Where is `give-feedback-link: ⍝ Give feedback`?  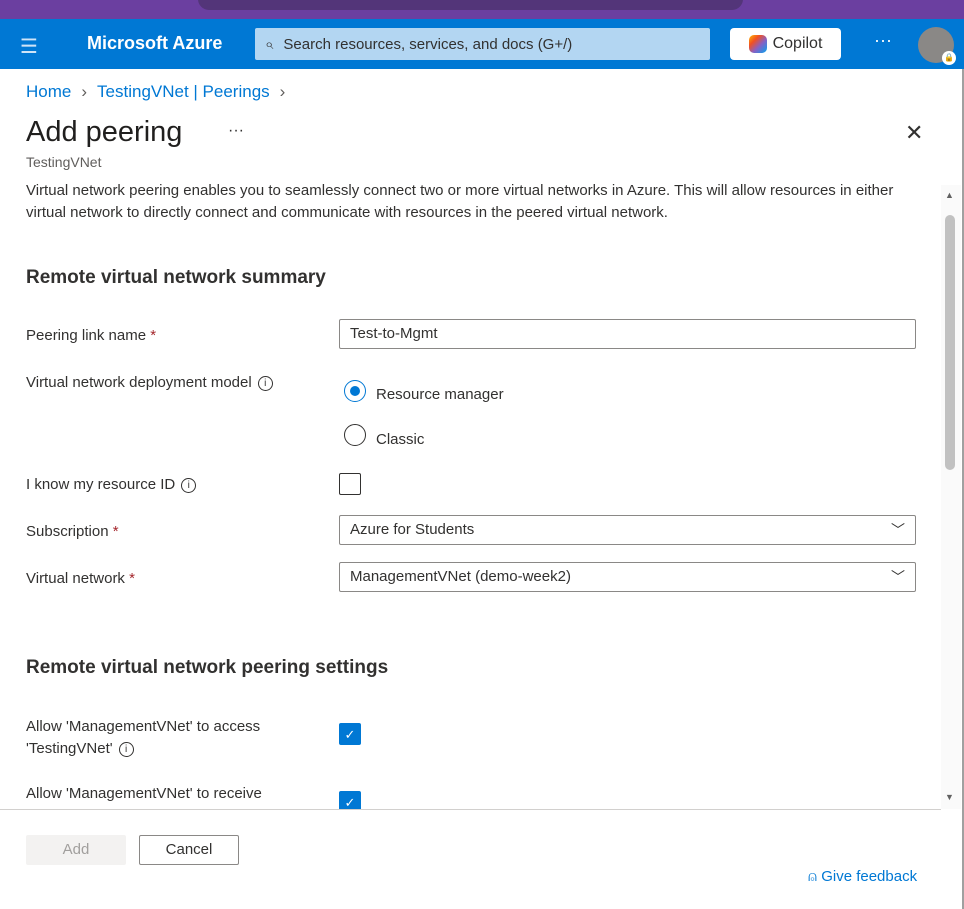 give-feedback-link: ⍝ Give feedback is located at coordinates (862, 876).